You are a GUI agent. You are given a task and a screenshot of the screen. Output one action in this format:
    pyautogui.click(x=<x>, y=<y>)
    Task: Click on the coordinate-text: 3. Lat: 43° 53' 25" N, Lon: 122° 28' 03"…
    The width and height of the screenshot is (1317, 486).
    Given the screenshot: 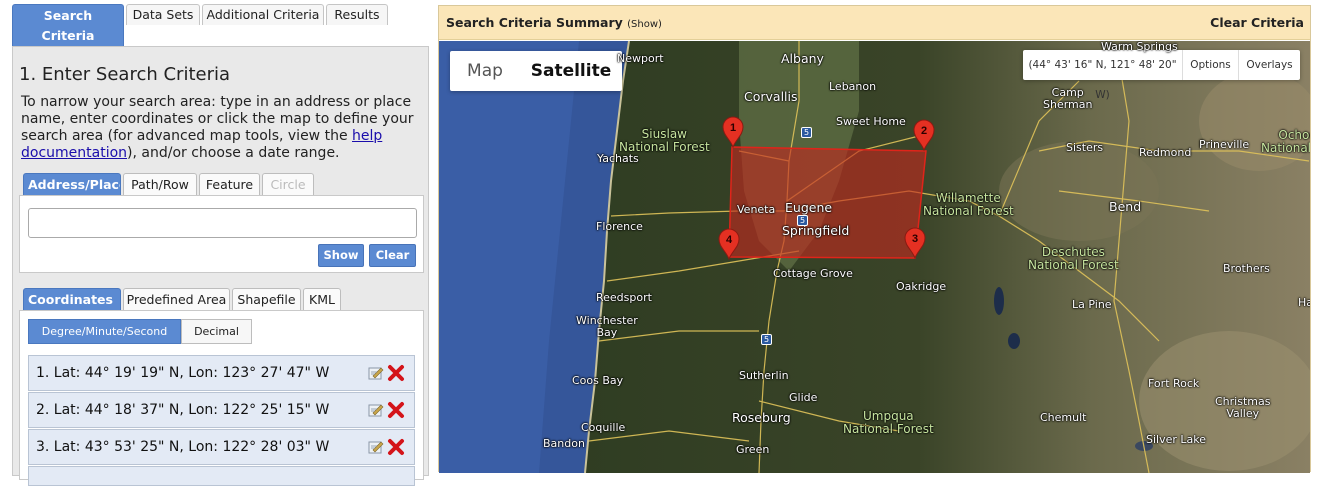 What is the action you would take?
    pyautogui.click(x=183, y=447)
    